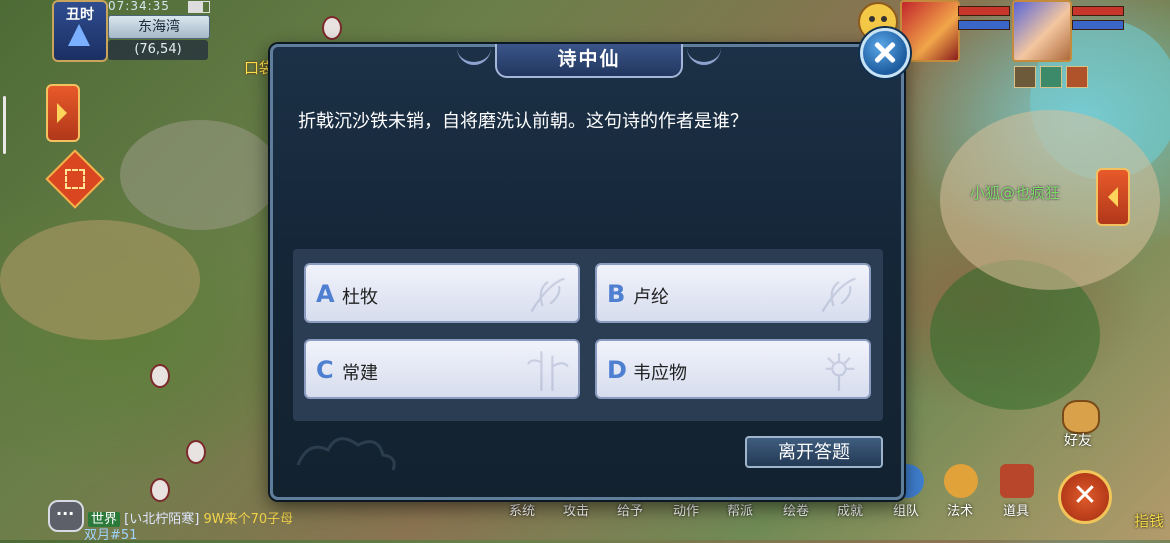 The height and width of the screenshot is (543, 1170). I want to click on answer-d-text: 韦应物, so click(660, 373).